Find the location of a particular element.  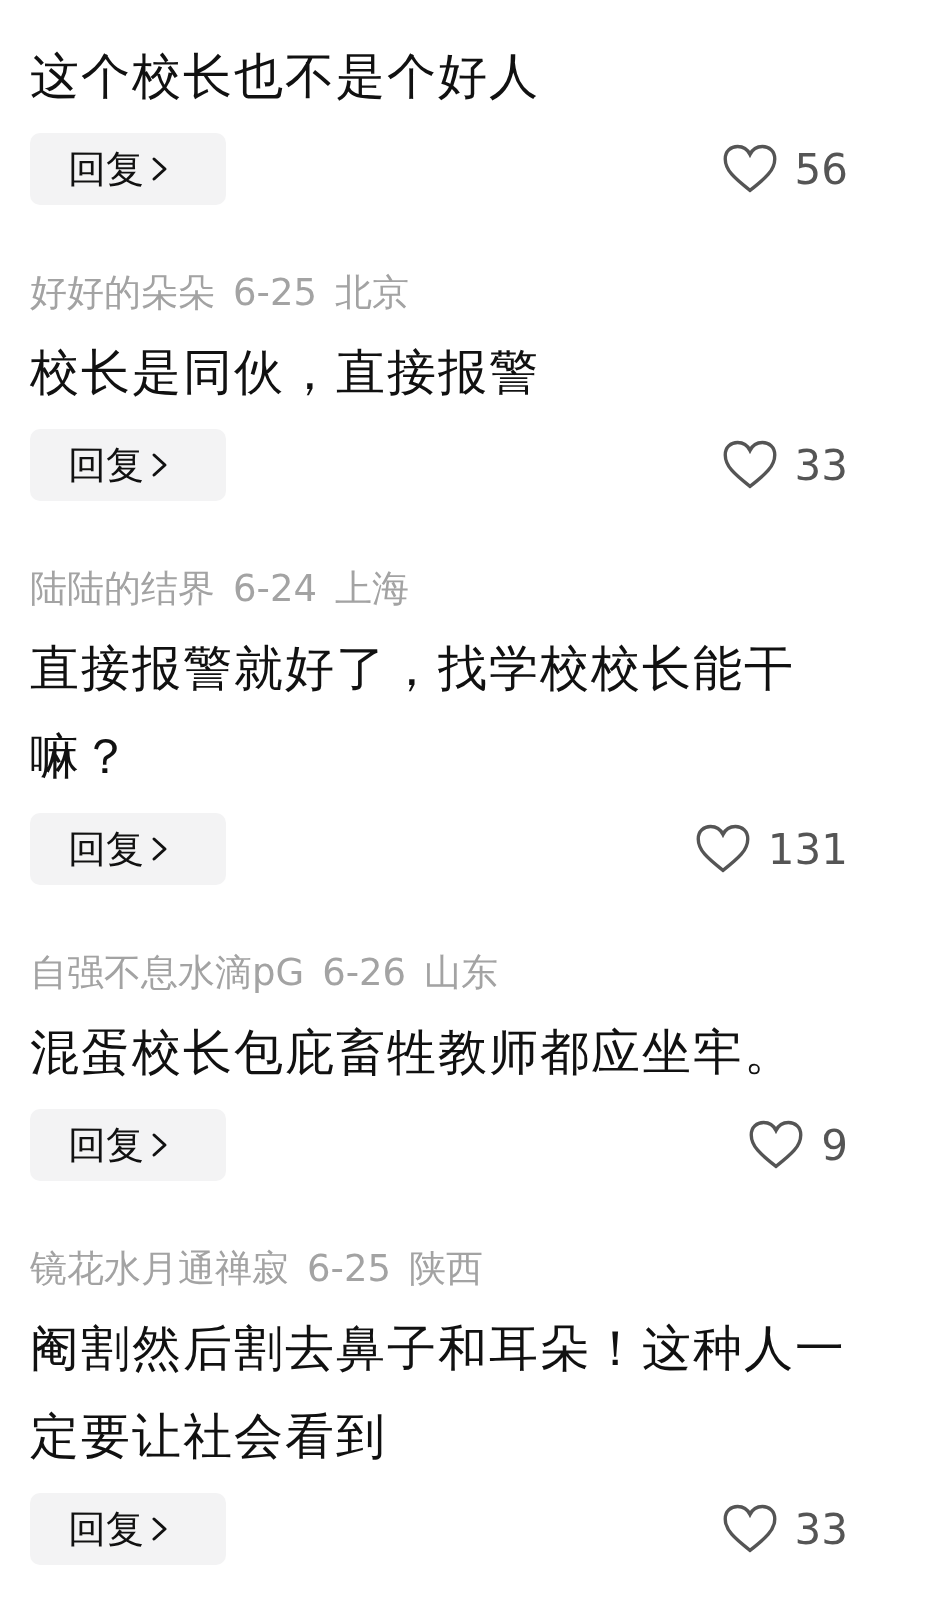

comment-date: 6-24 is located at coordinates (275, 589).